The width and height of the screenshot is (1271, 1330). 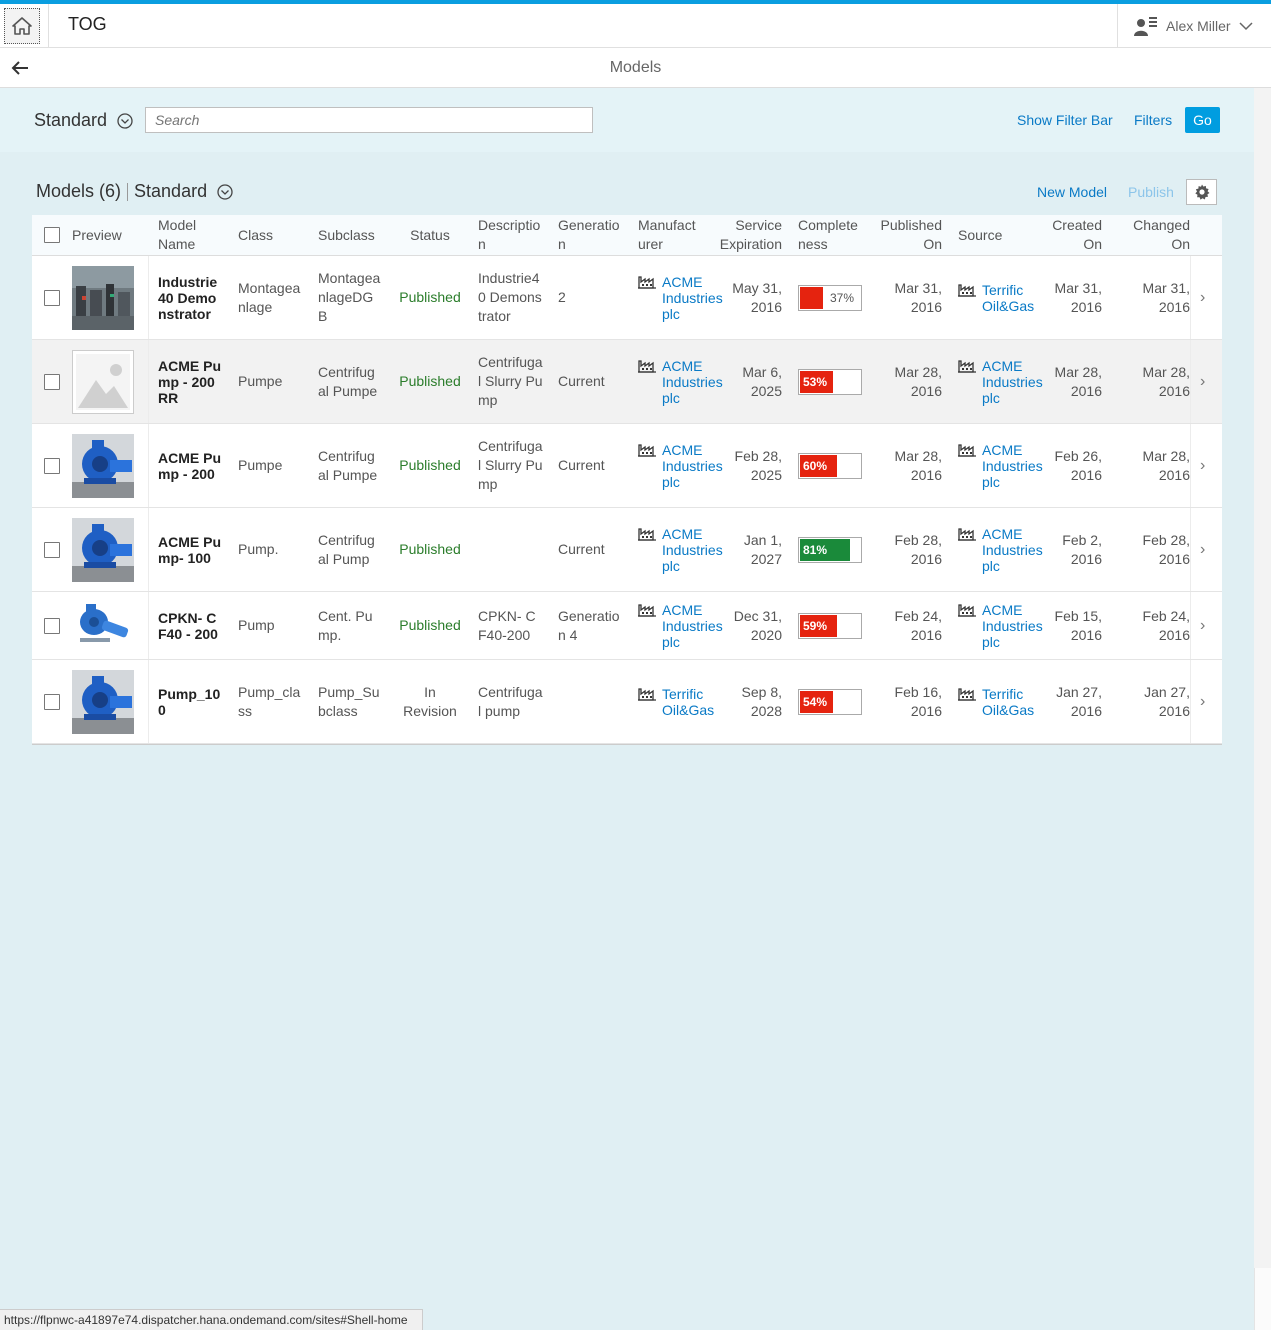 I want to click on placeholder-image-icon, so click(x=103, y=381).